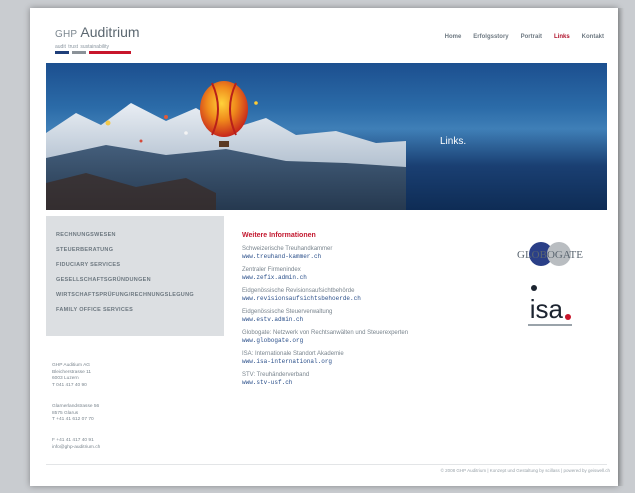  I want to click on nav-erfolgsstory: Erfolgsstory, so click(490, 37).